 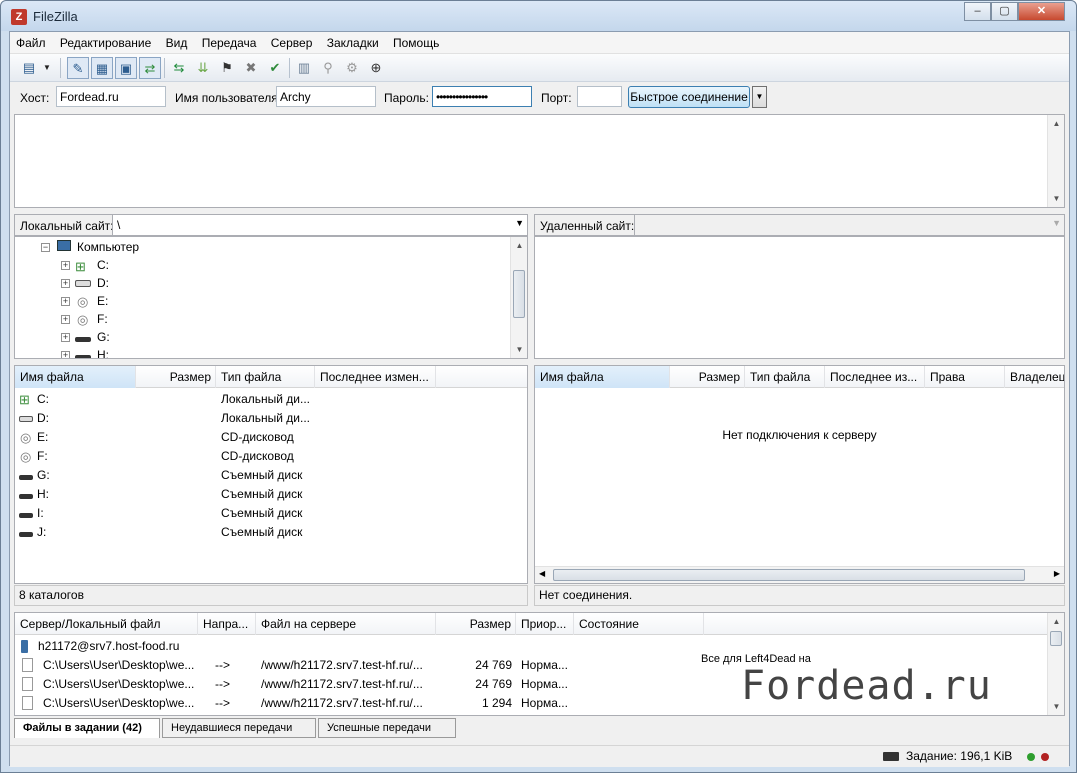 What do you see at coordinates (119, 225) in the screenshot?
I see `local-path-value: \` at bounding box center [119, 225].